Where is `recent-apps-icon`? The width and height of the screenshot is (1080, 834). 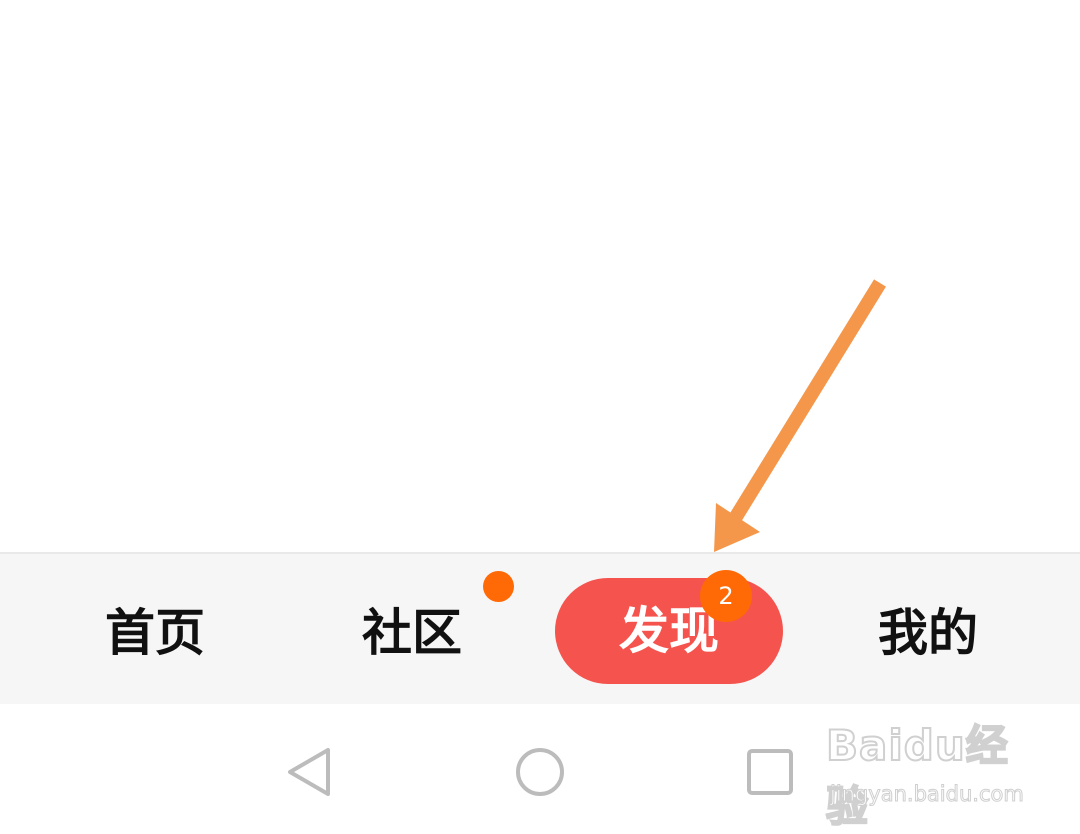
recent-apps-icon is located at coordinates (770, 772).